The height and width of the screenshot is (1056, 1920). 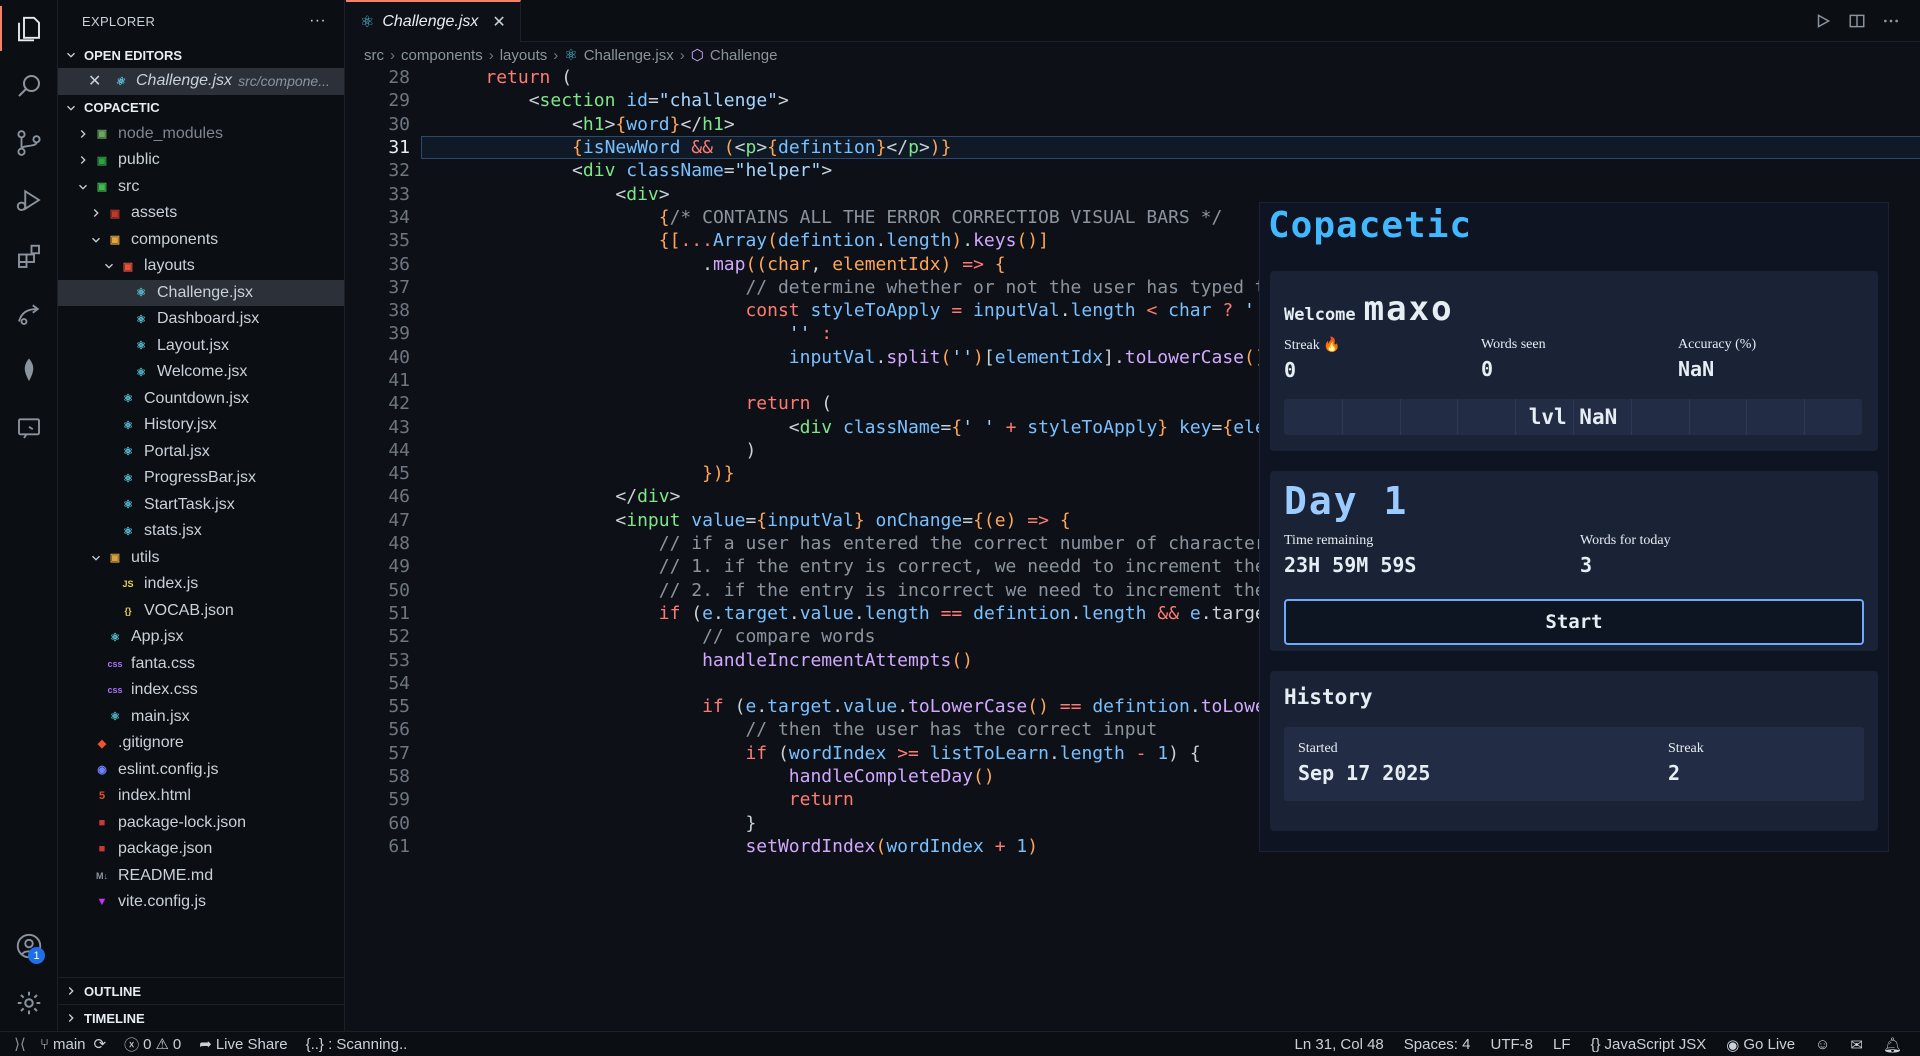 I want to click on notifications-icon: 🔔︎, so click(x=1892, y=1045).